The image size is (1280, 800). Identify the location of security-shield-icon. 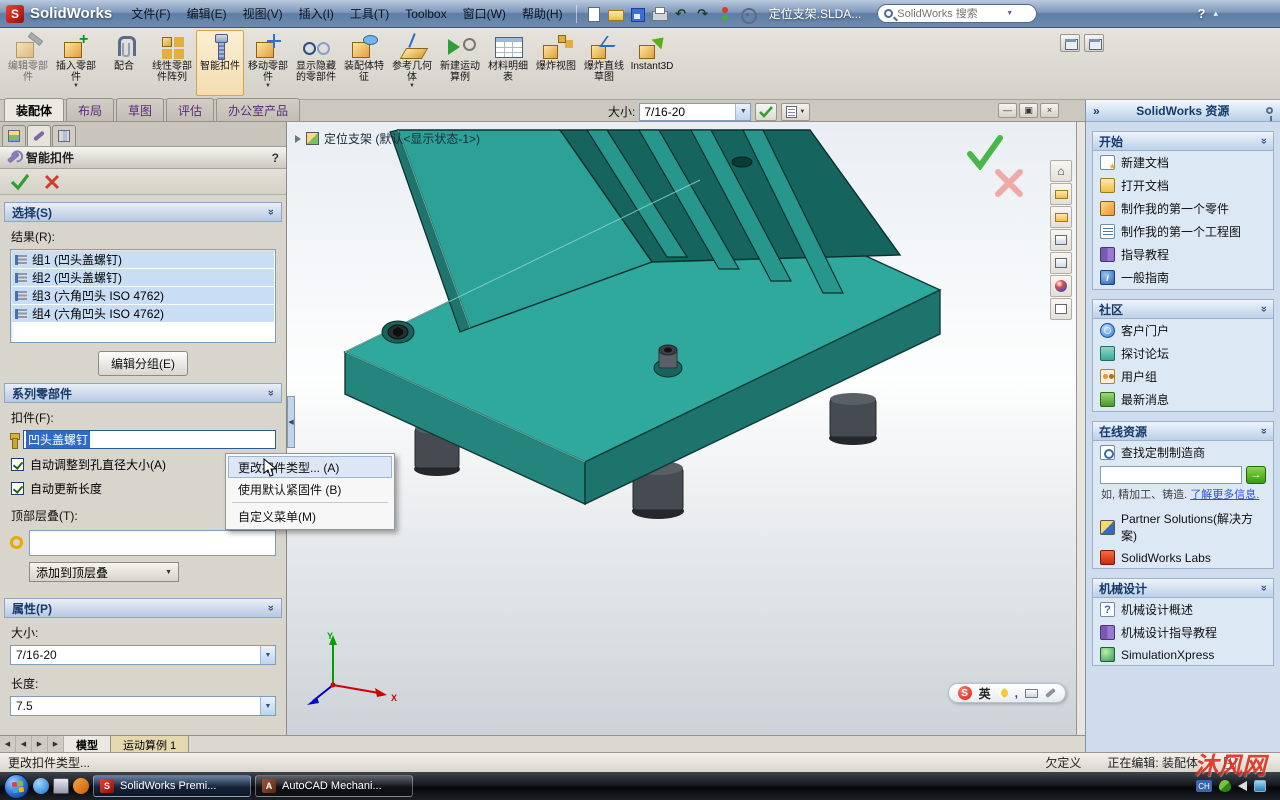
(1225, 786).